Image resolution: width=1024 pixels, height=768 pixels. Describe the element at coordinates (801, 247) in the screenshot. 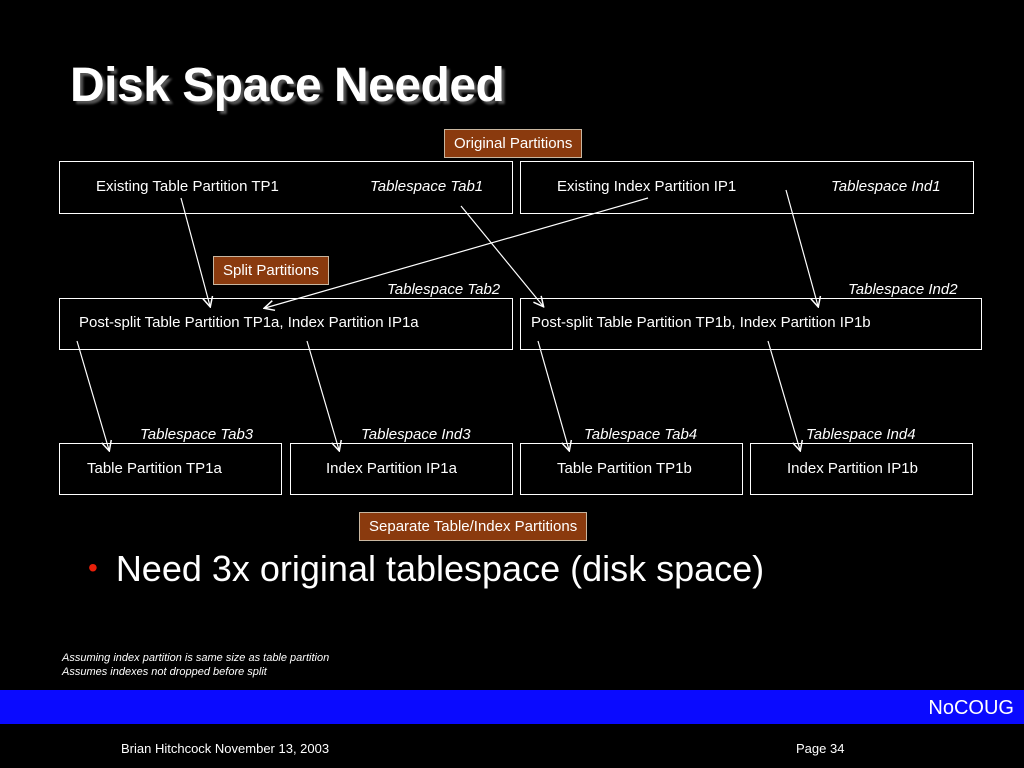

I see `arrow-ind1-to-right-split` at that location.